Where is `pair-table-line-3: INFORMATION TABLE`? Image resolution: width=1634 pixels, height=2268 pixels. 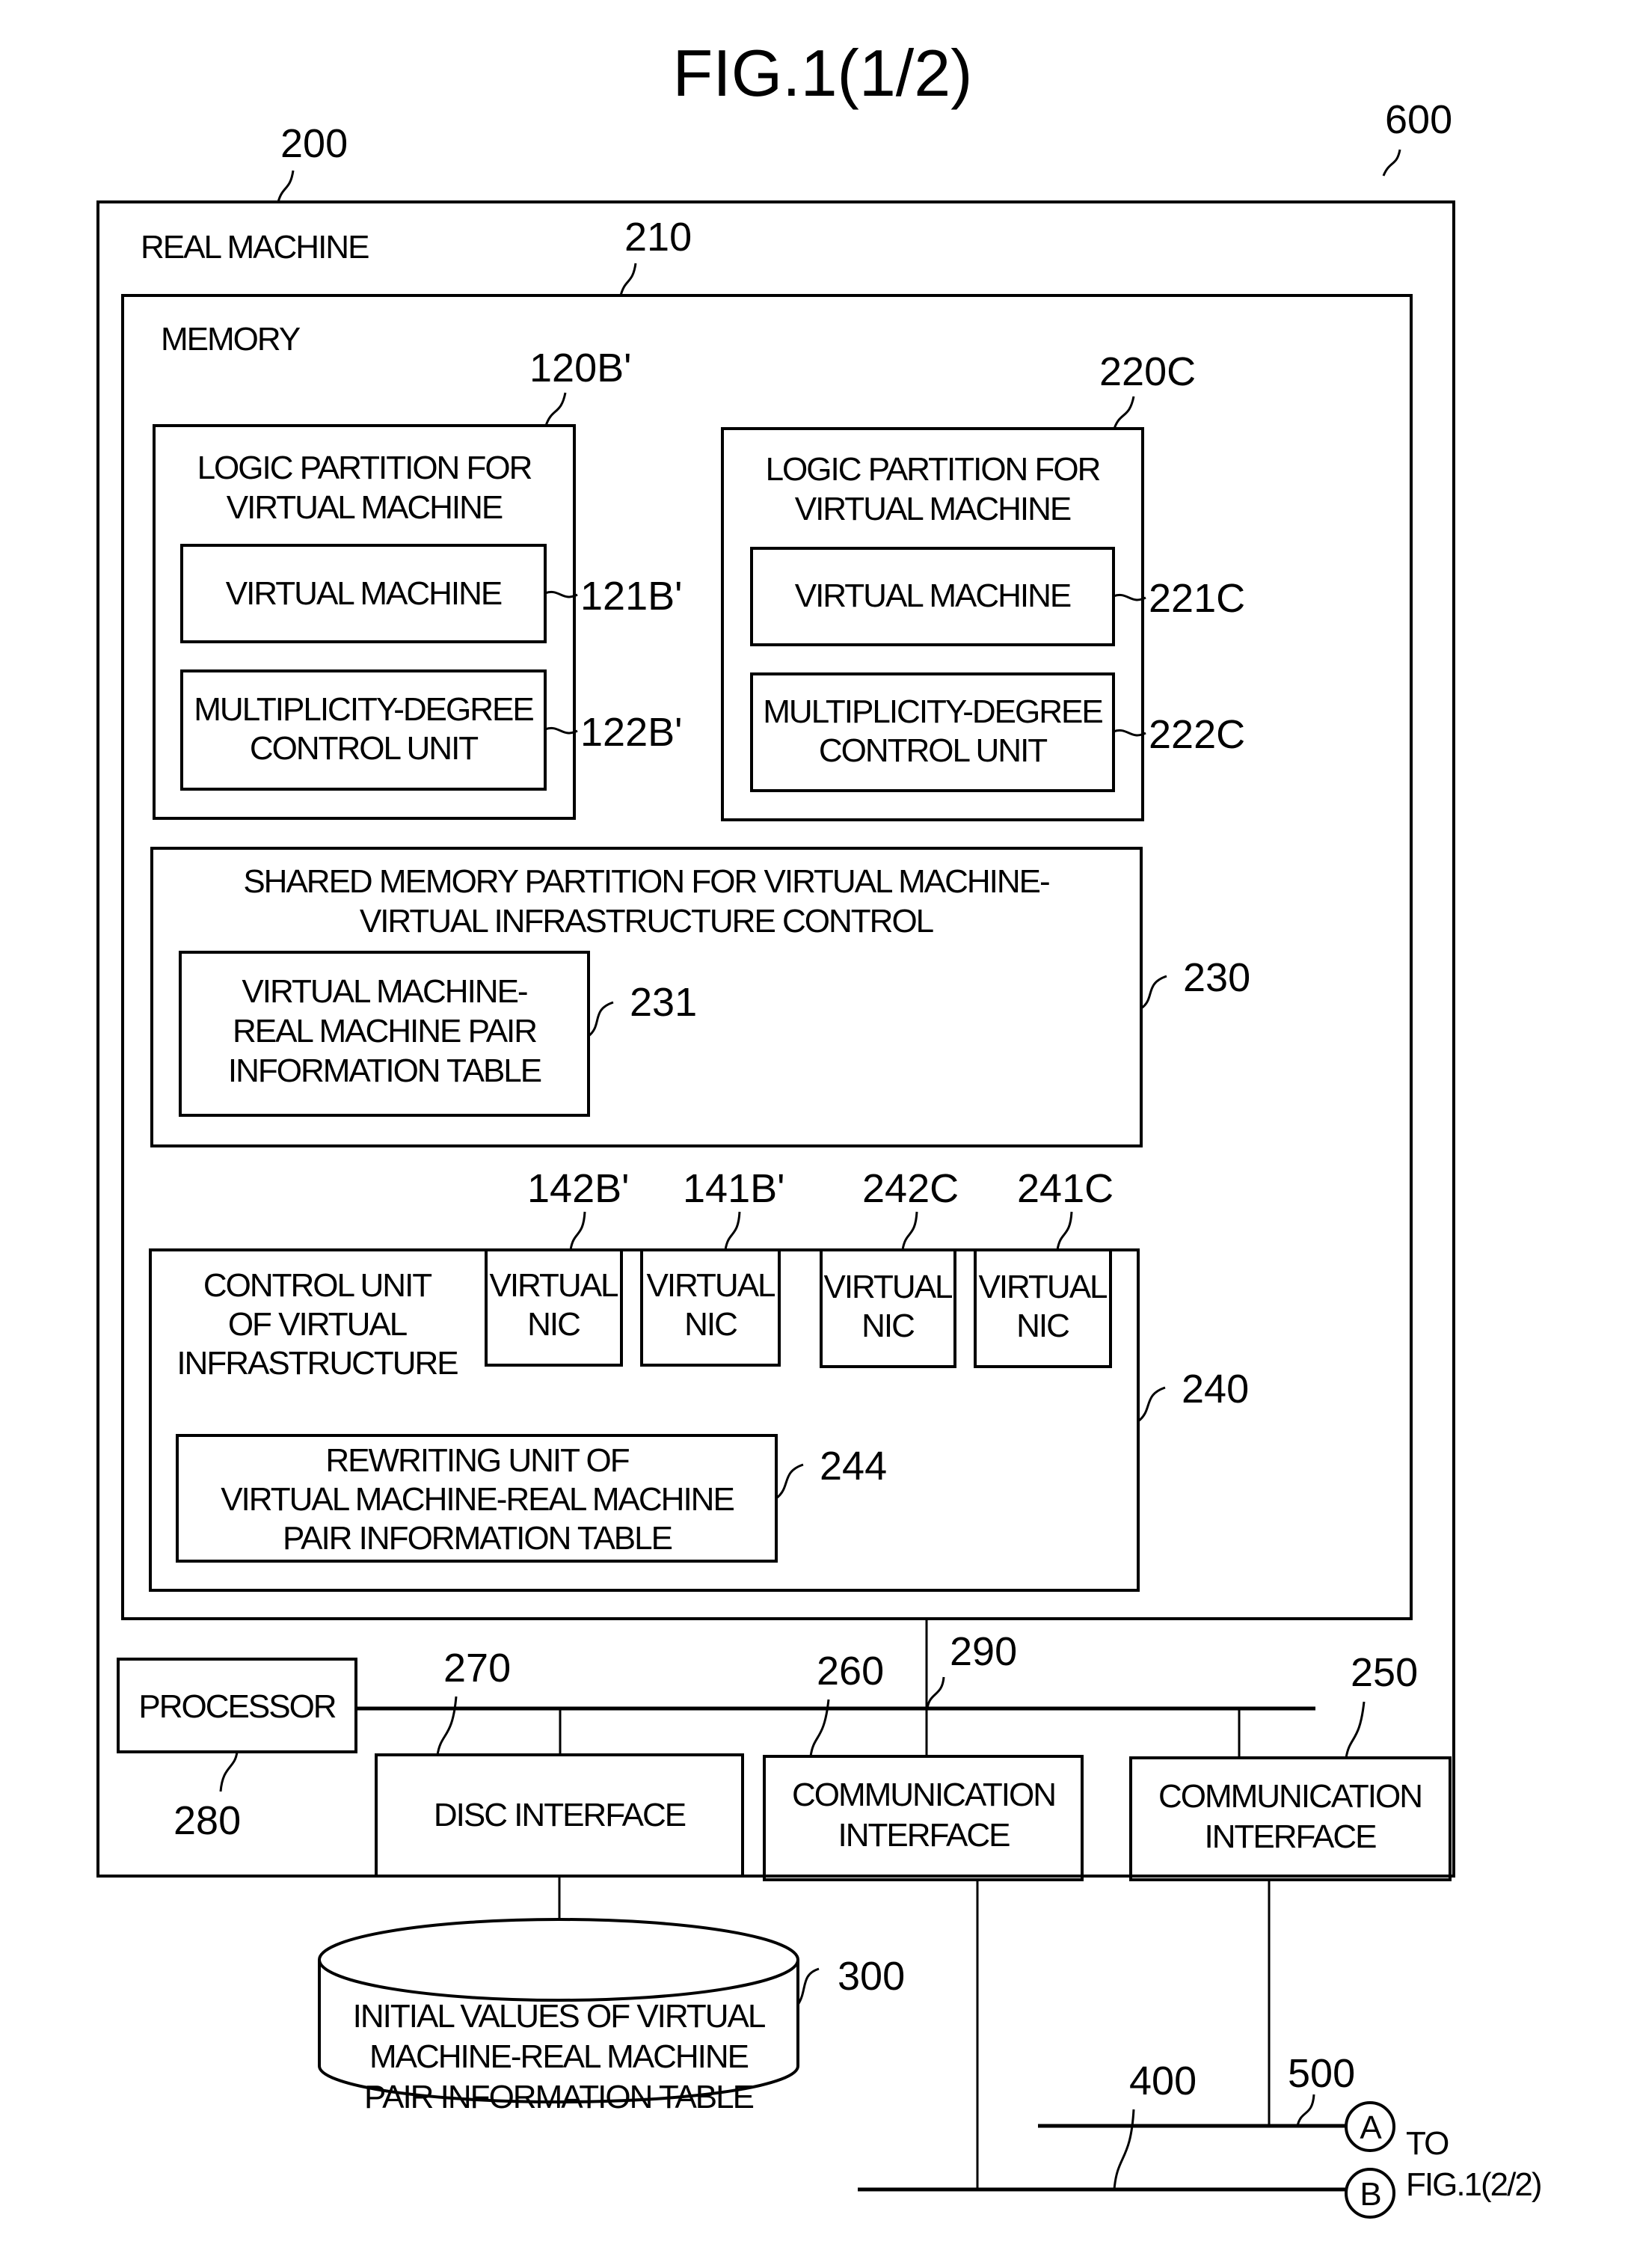
pair-table-line-3: INFORMATION TABLE is located at coordinates (384, 1071).